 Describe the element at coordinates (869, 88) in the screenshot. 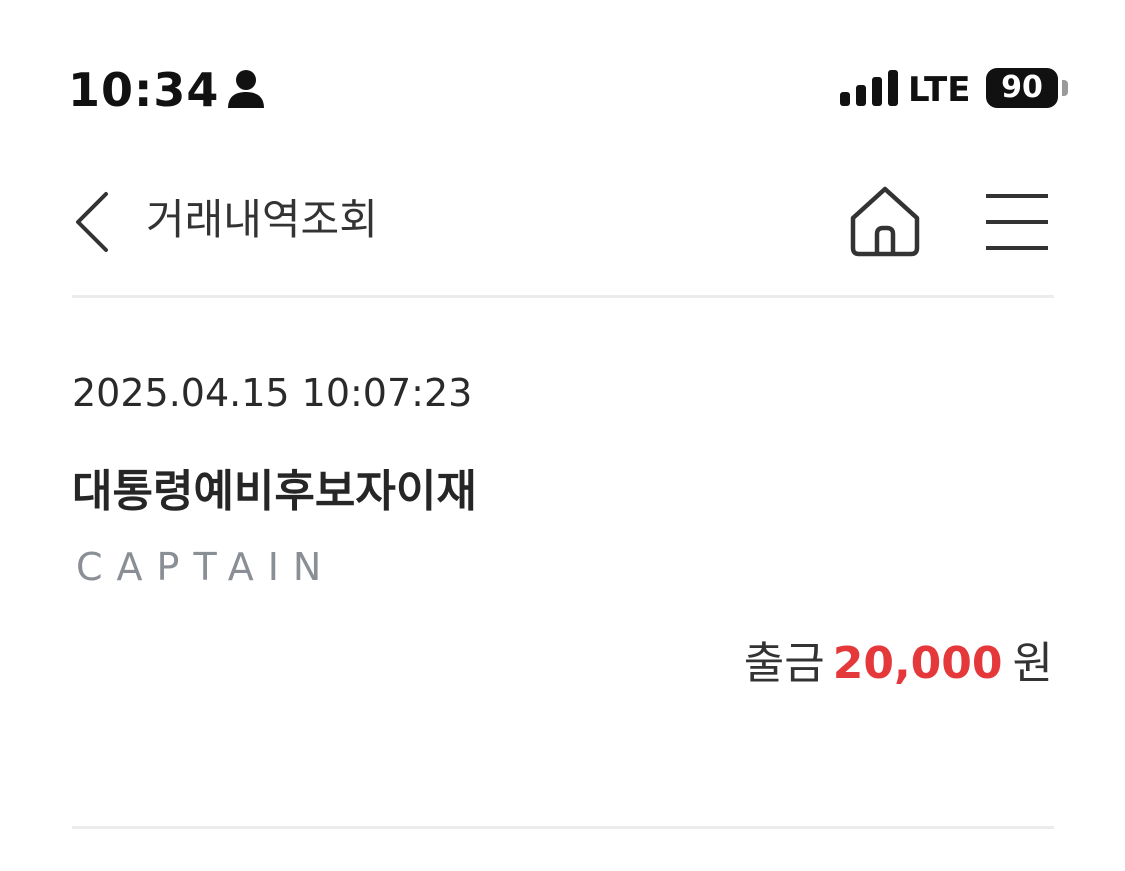

I see `signal-icon` at that location.